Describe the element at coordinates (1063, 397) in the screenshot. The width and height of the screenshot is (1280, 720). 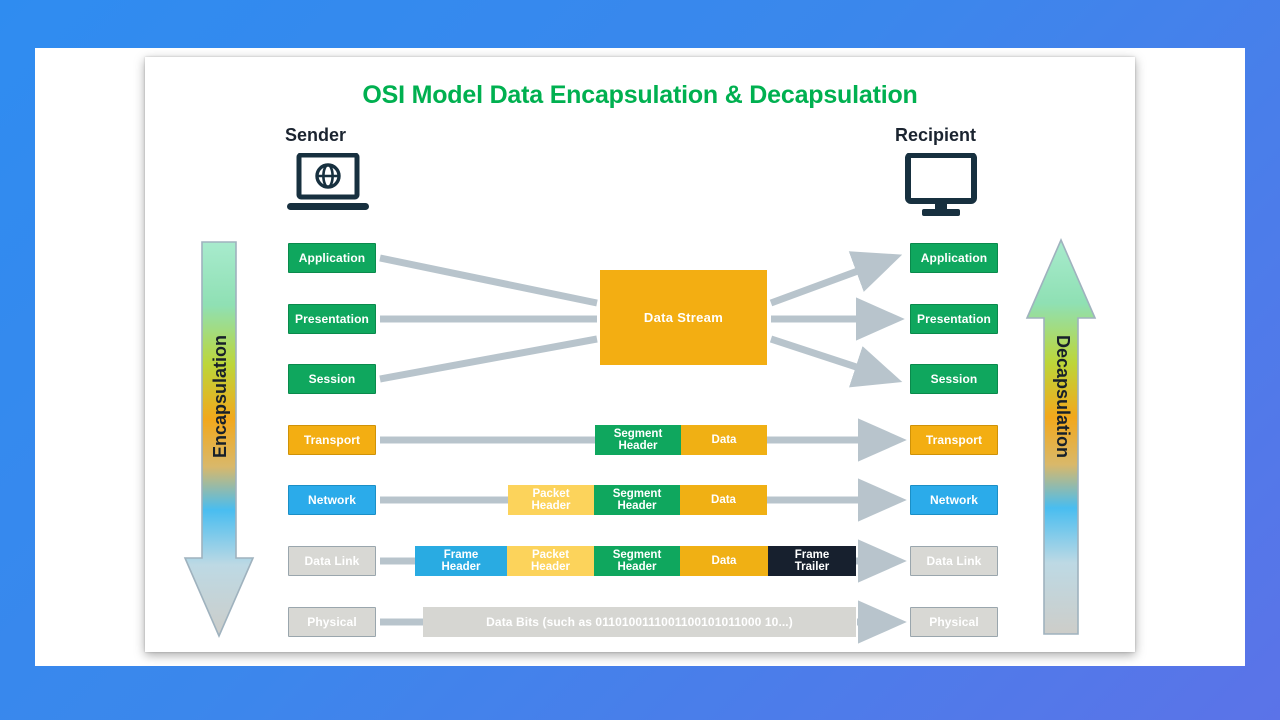
I see `decapsulation-label: Decapsulation` at that location.